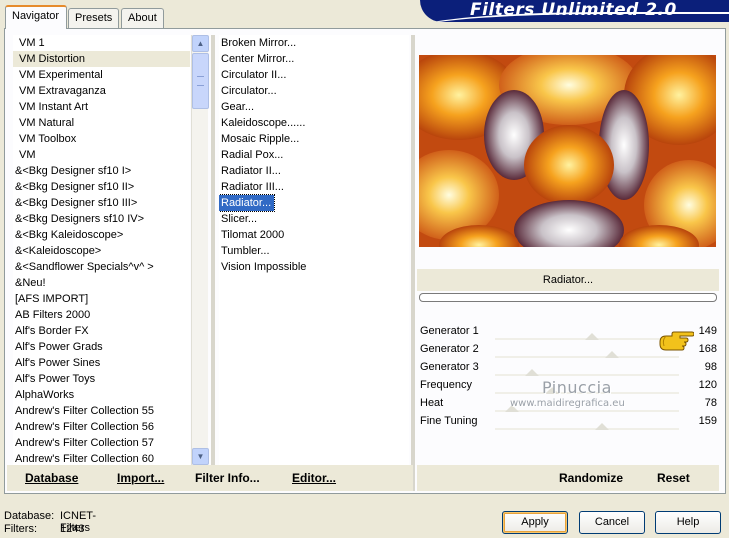 The width and height of the screenshot is (729, 538). Describe the element at coordinates (200, 81) in the screenshot. I see `scroll-thumb` at that location.